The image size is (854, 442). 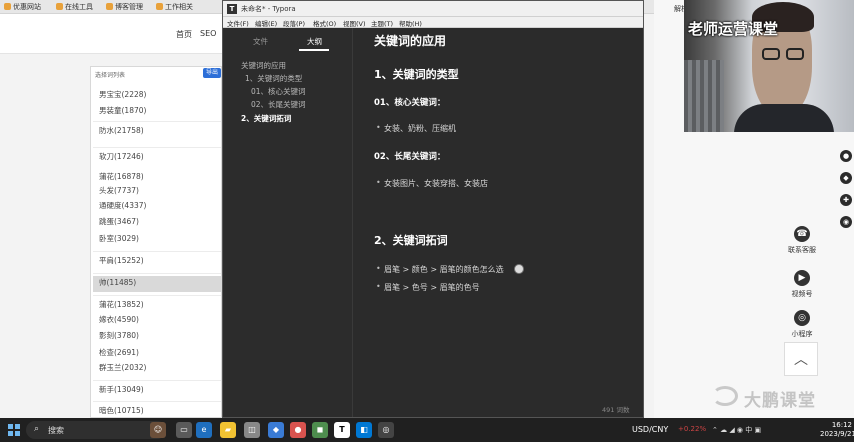 What do you see at coordinates (266, 23) in the screenshot?
I see `menu-edit: 编辑(E)` at bounding box center [266, 23].